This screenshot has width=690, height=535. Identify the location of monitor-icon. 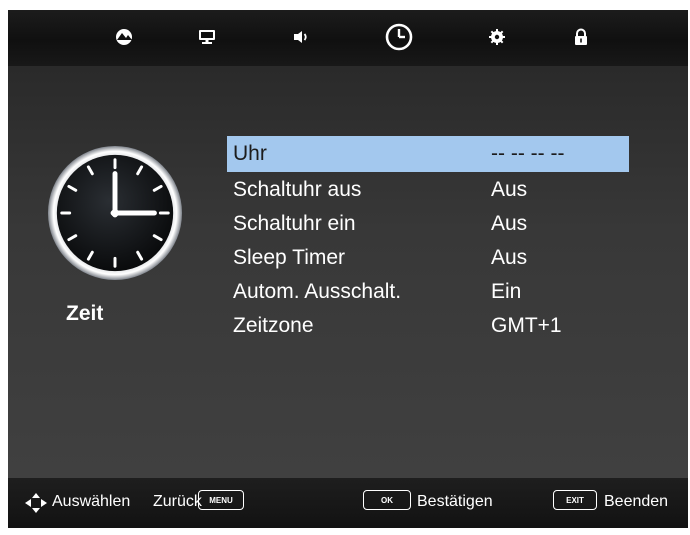
(207, 37).